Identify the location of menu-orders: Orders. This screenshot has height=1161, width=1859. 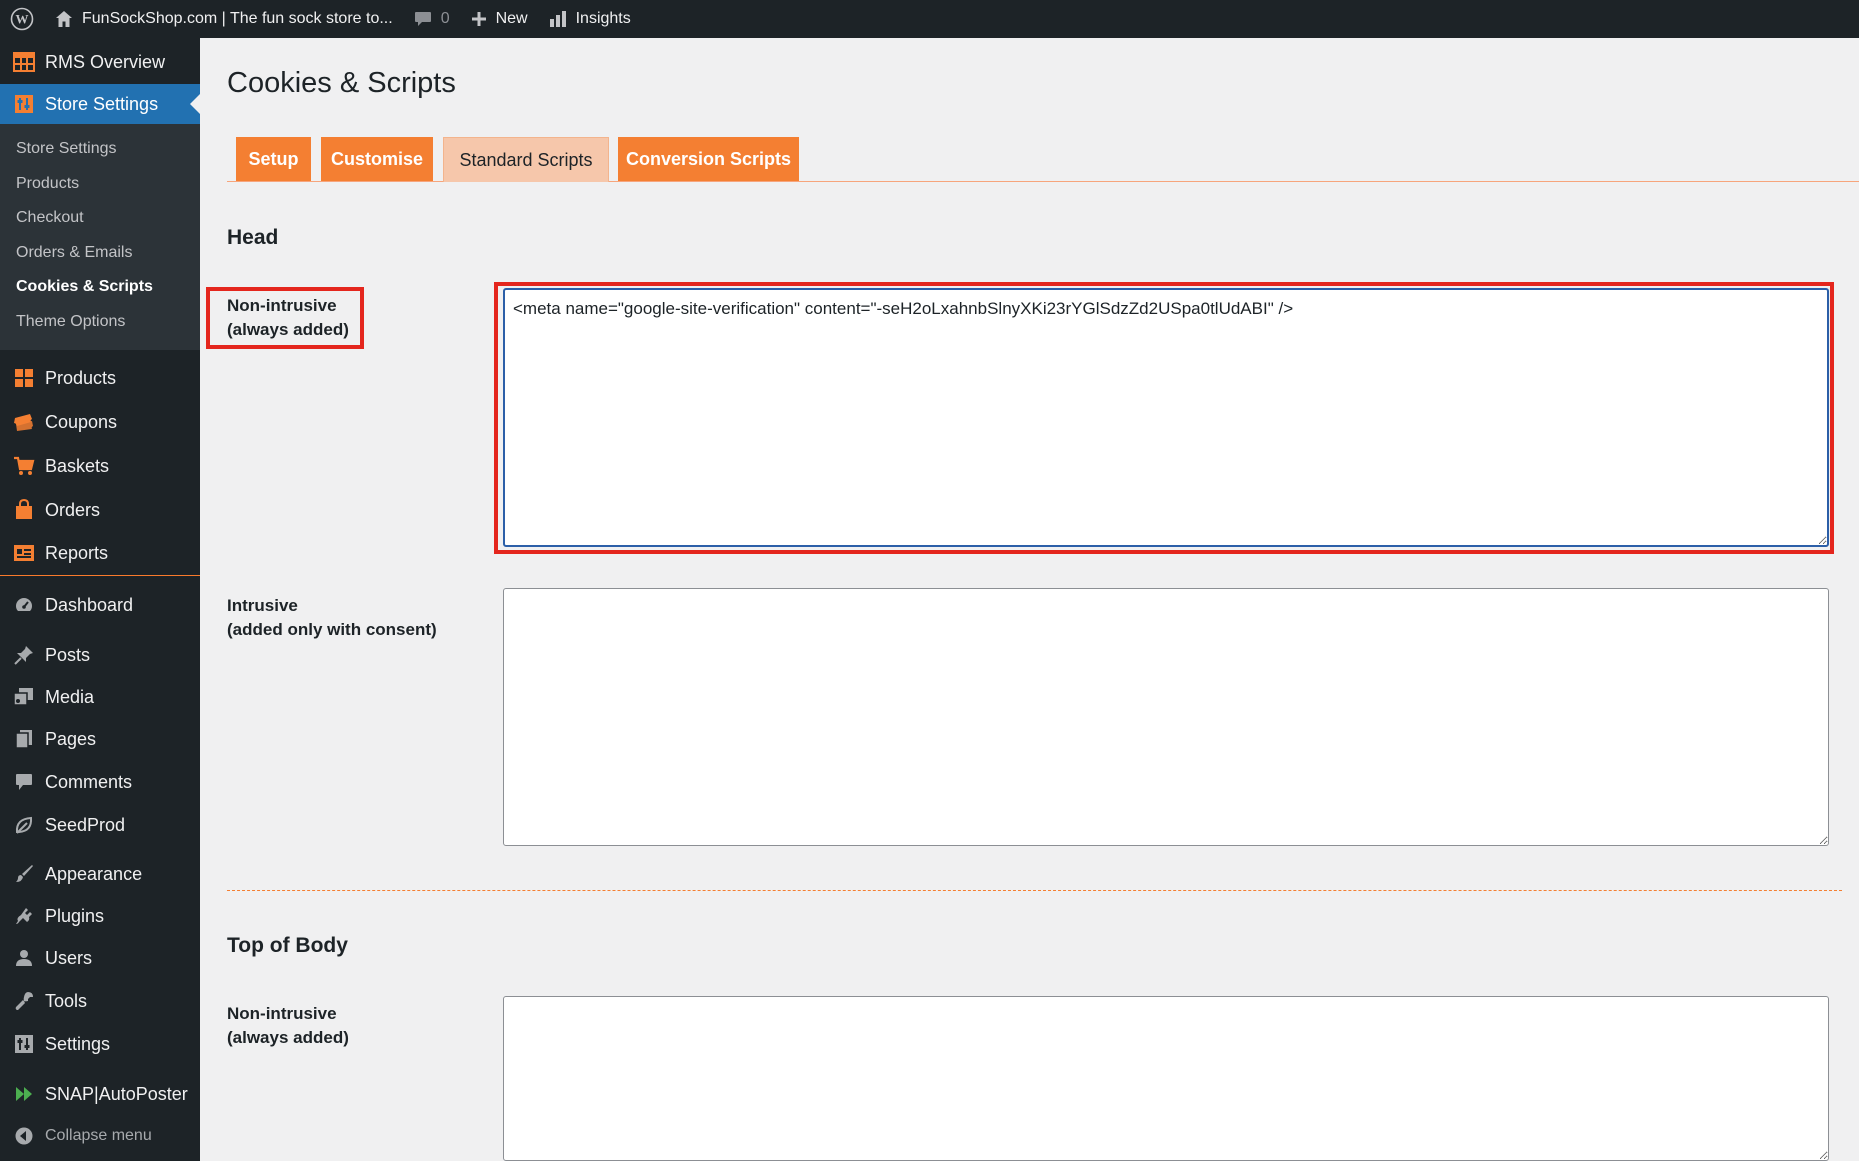
(100, 510).